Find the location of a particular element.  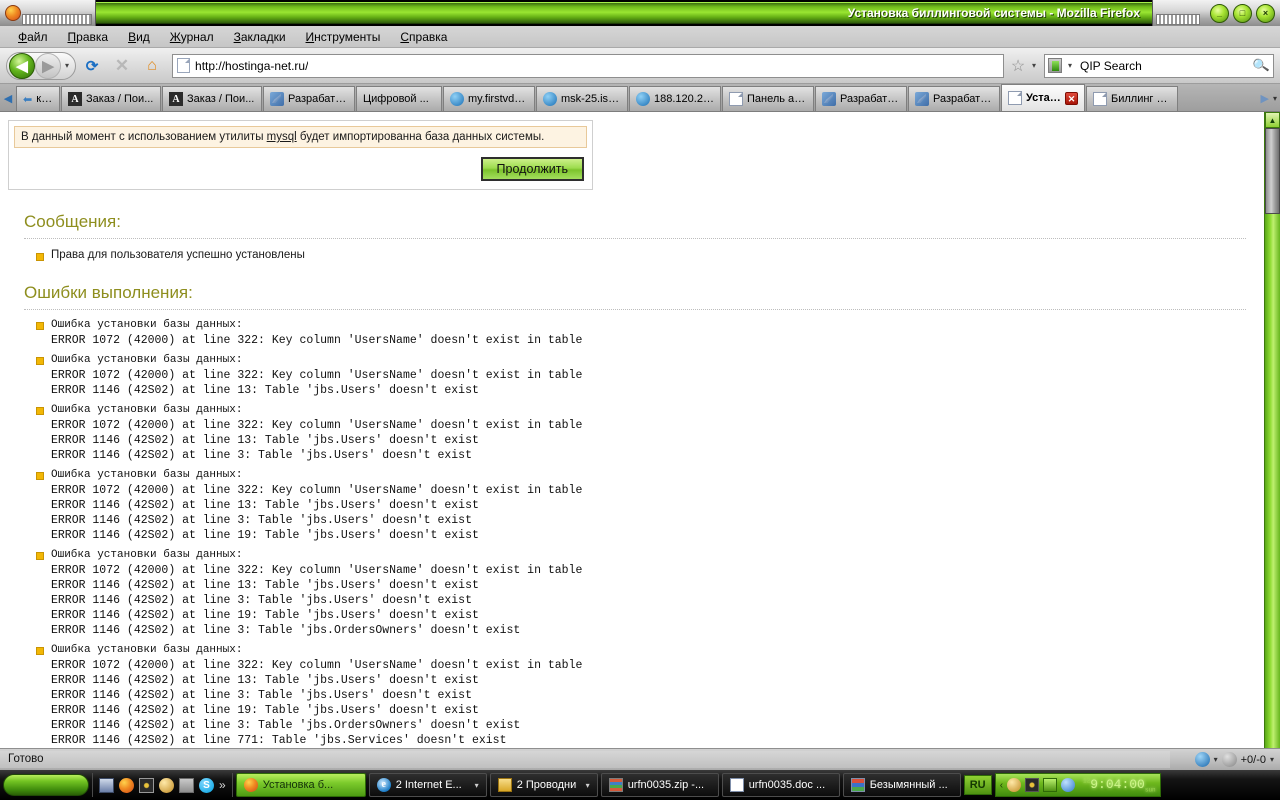

tab-scroll-right-icon: ▶ is located at coordinates (1265, 98).